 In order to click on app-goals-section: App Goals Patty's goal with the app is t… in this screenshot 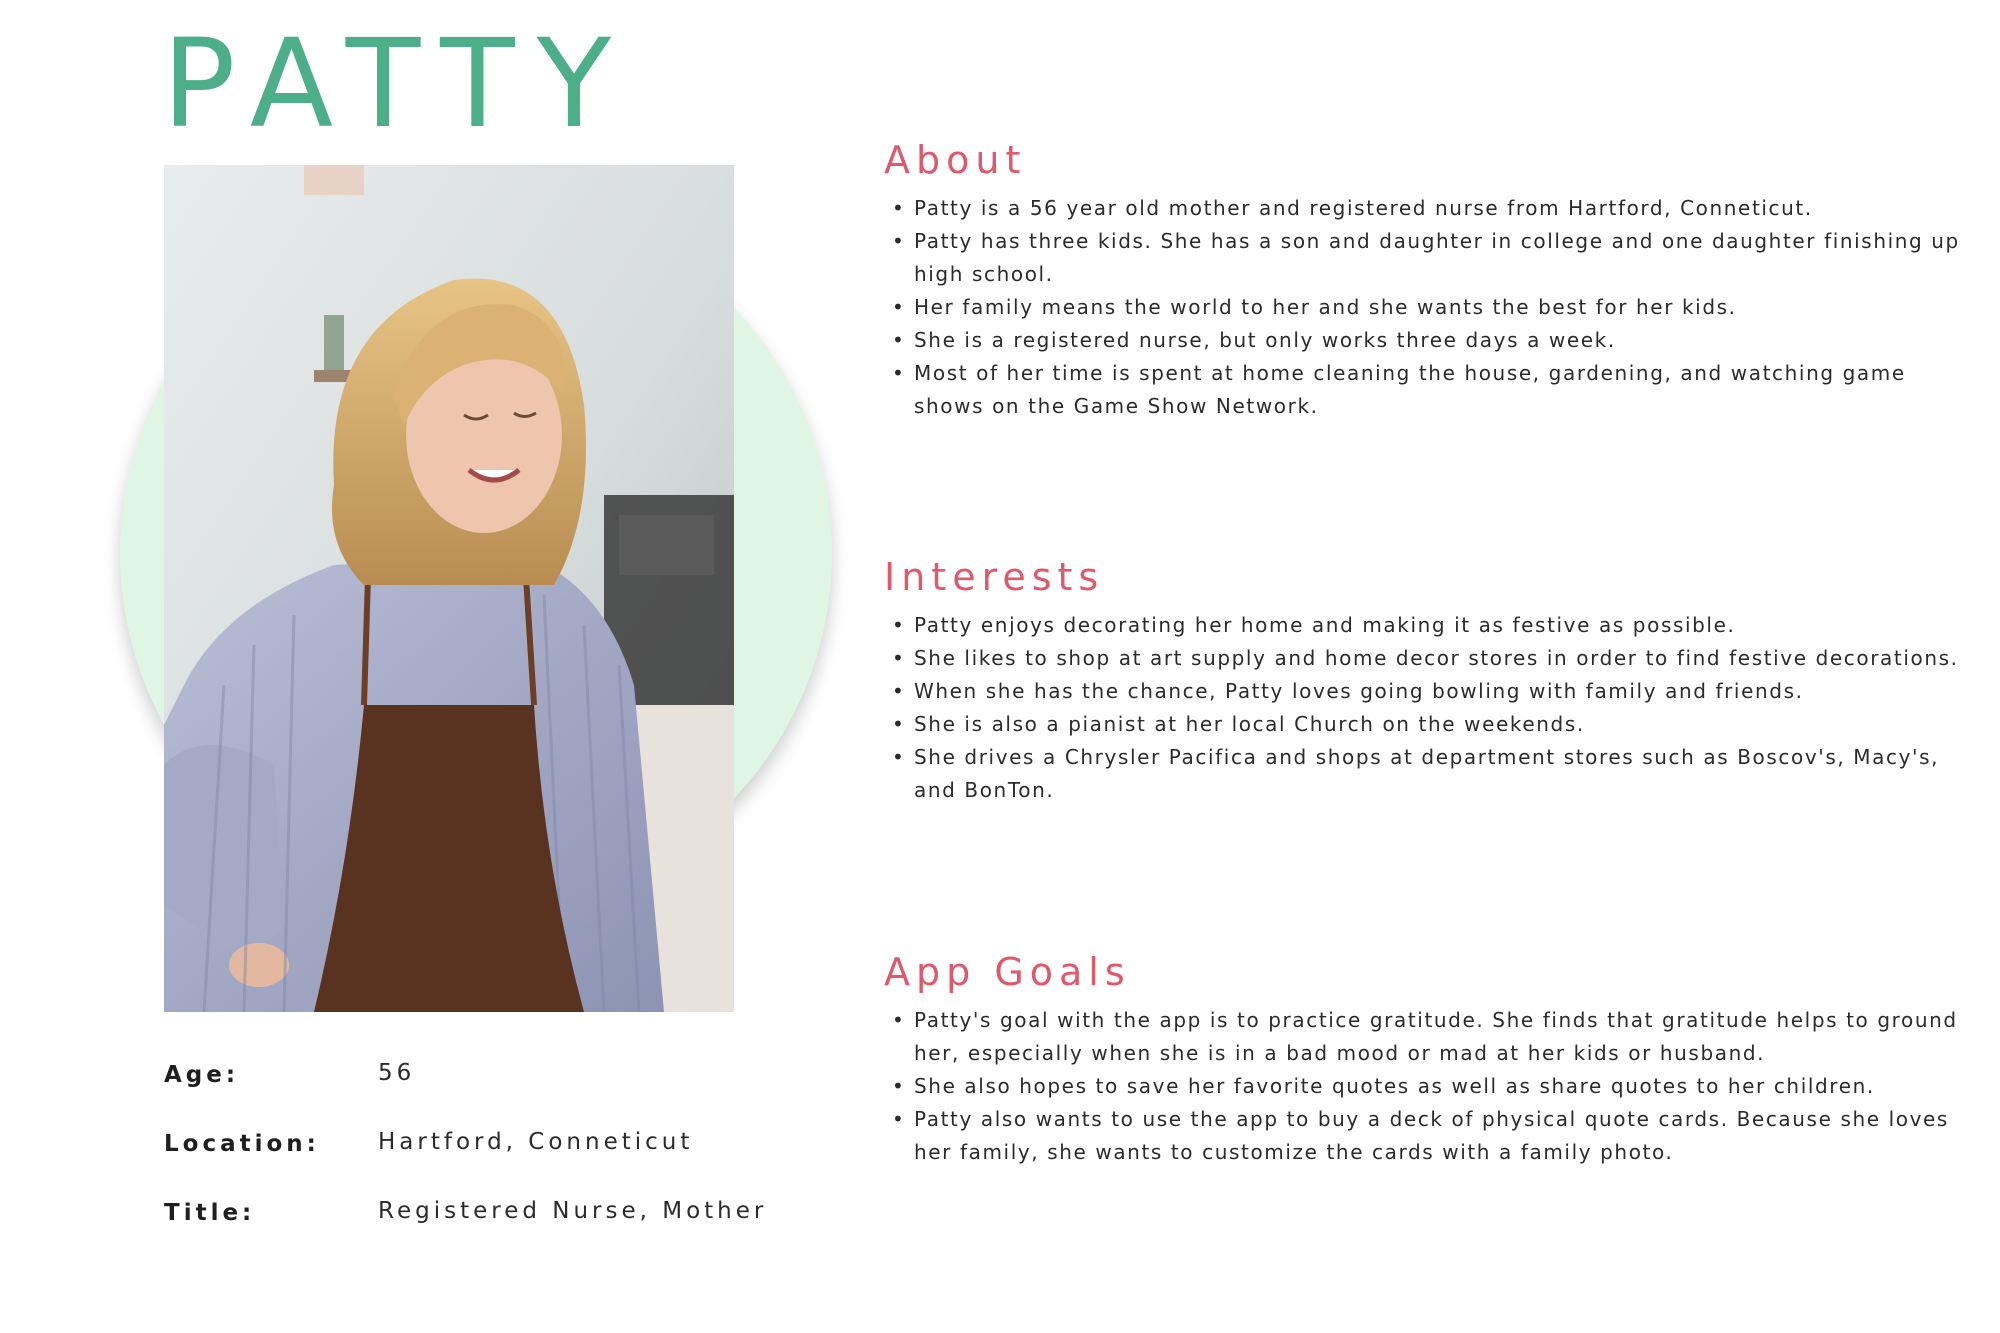, I will do `click(1429, 1059)`.